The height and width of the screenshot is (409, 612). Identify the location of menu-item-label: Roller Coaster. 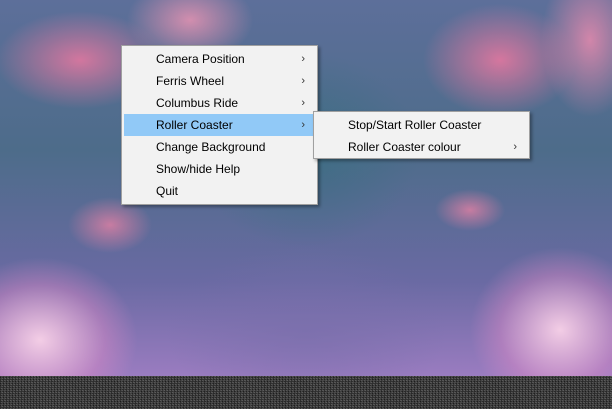
(194, 125).